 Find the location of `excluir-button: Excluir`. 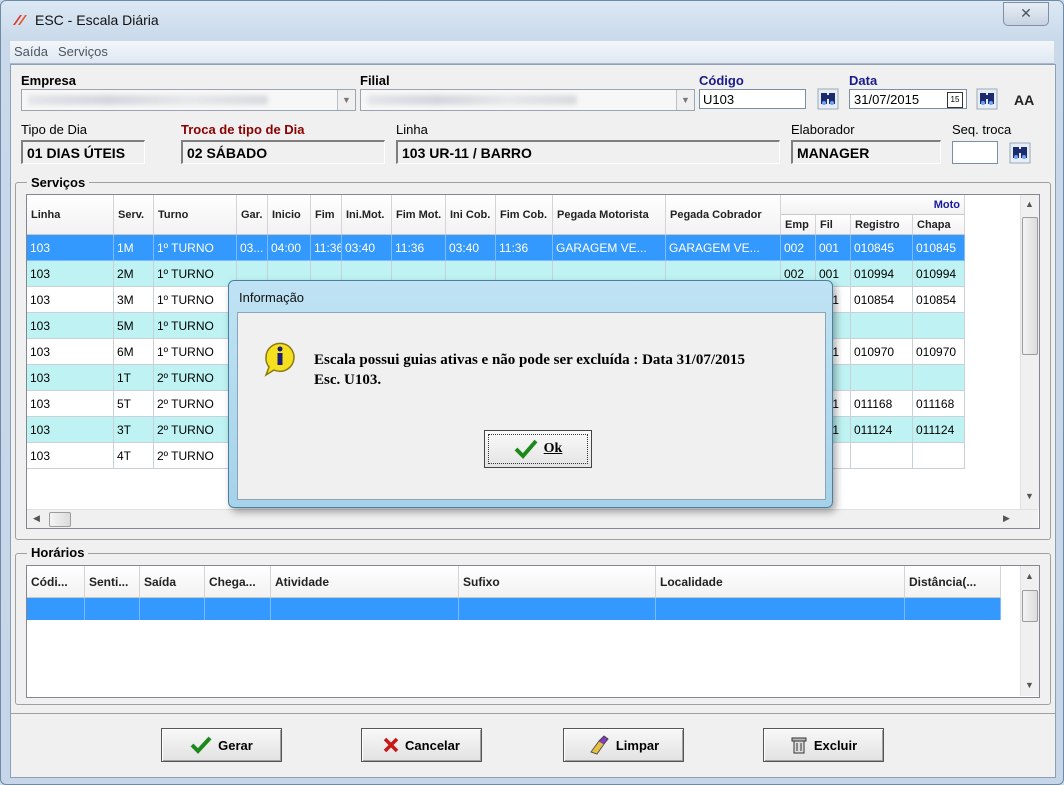

excluir-button: Excluir is located at coordinates (823, 745).